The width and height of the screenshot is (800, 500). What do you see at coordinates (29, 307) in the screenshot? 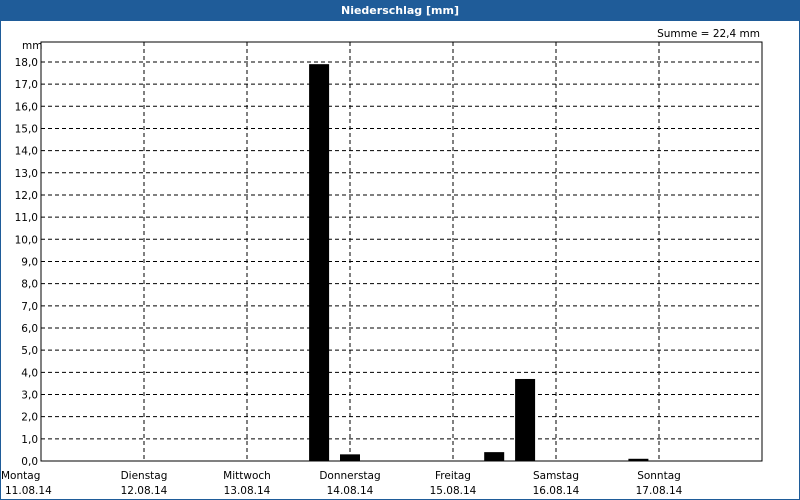
I see `y-tick-label: 7,0` at bounding box center [29, 307].